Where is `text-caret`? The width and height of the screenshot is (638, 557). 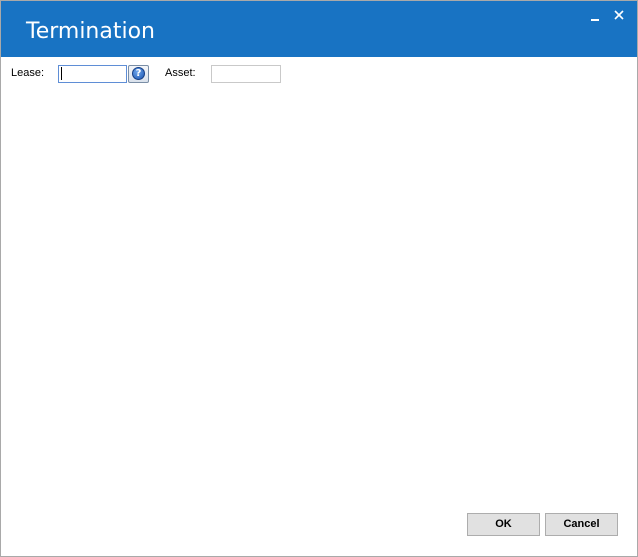
text-caret is located at coordinates (61, 73).